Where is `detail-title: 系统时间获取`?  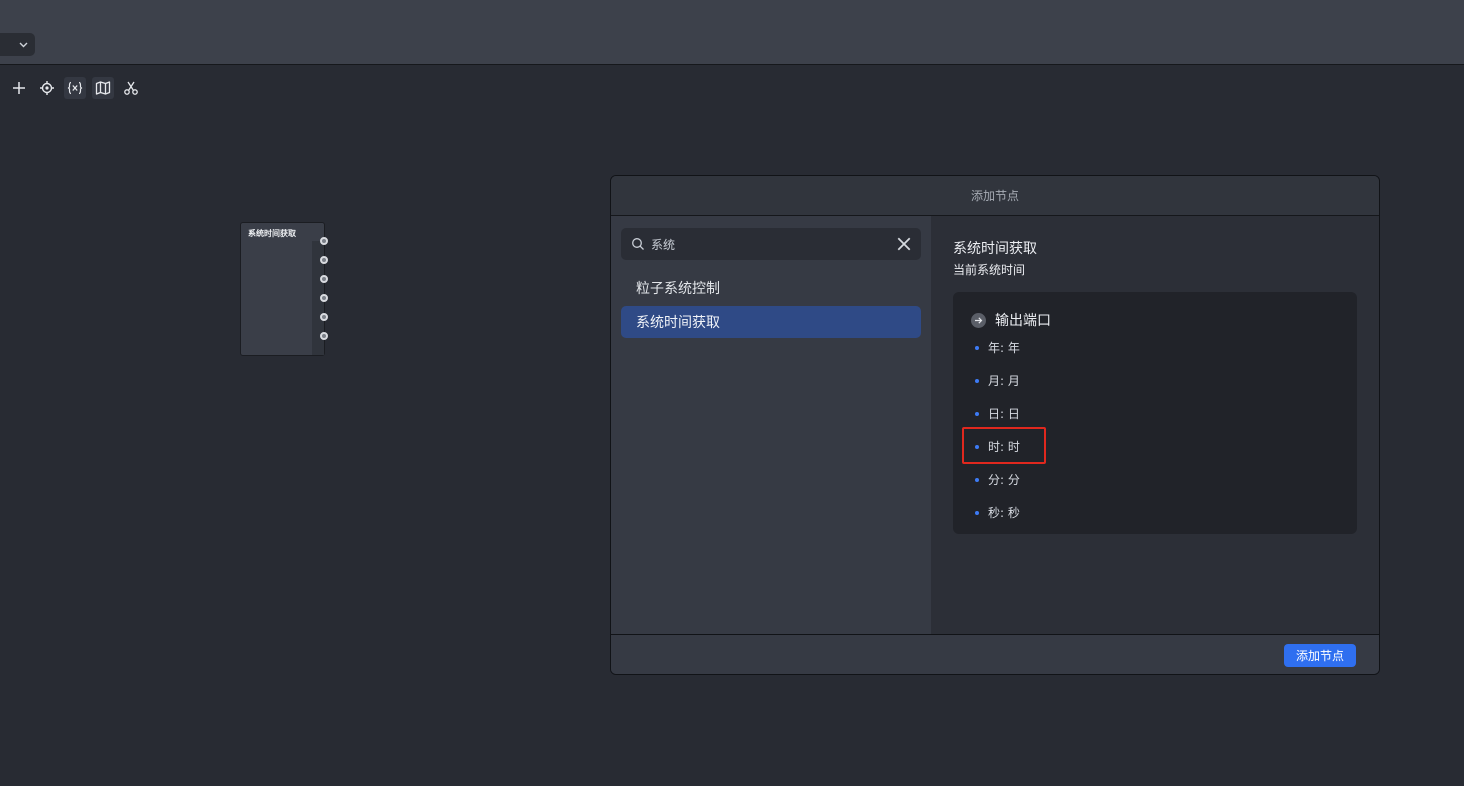 detail-title: 系统时间获取 is located at coordinates (995, 249).